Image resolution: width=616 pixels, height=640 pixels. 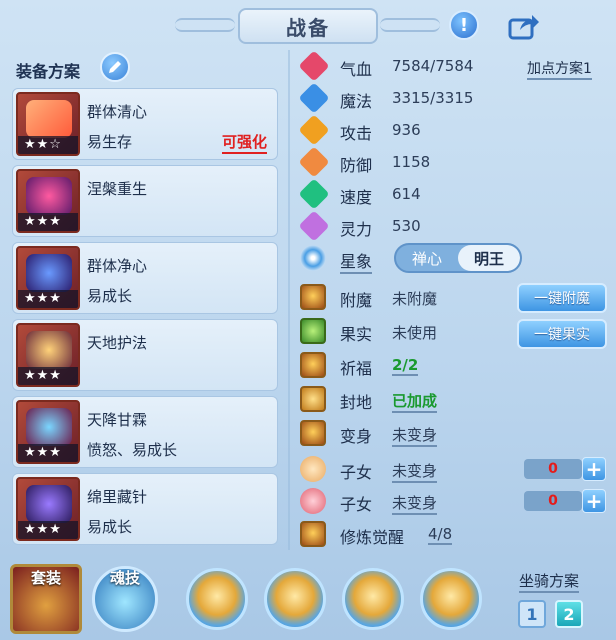 What do you see at coordinates (117, 343) in the screenshot?
I see `equipment-name: 天地护法` at bounding box center [117, 343].